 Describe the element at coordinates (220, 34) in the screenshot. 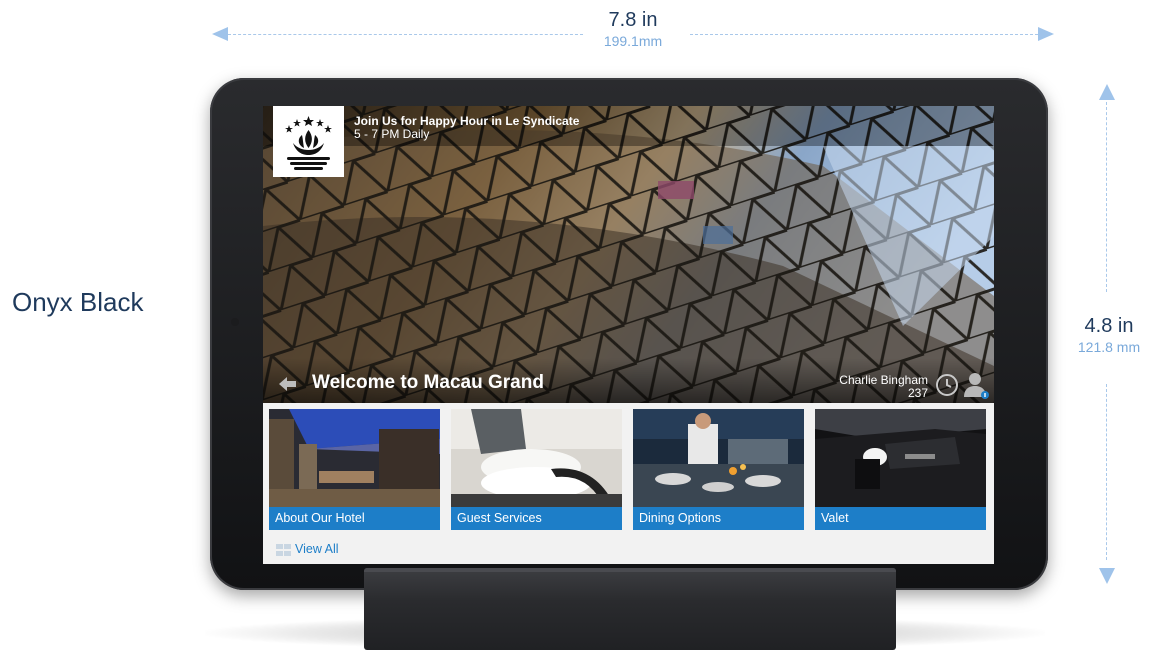

I see `arrow-left-icon` at that location.